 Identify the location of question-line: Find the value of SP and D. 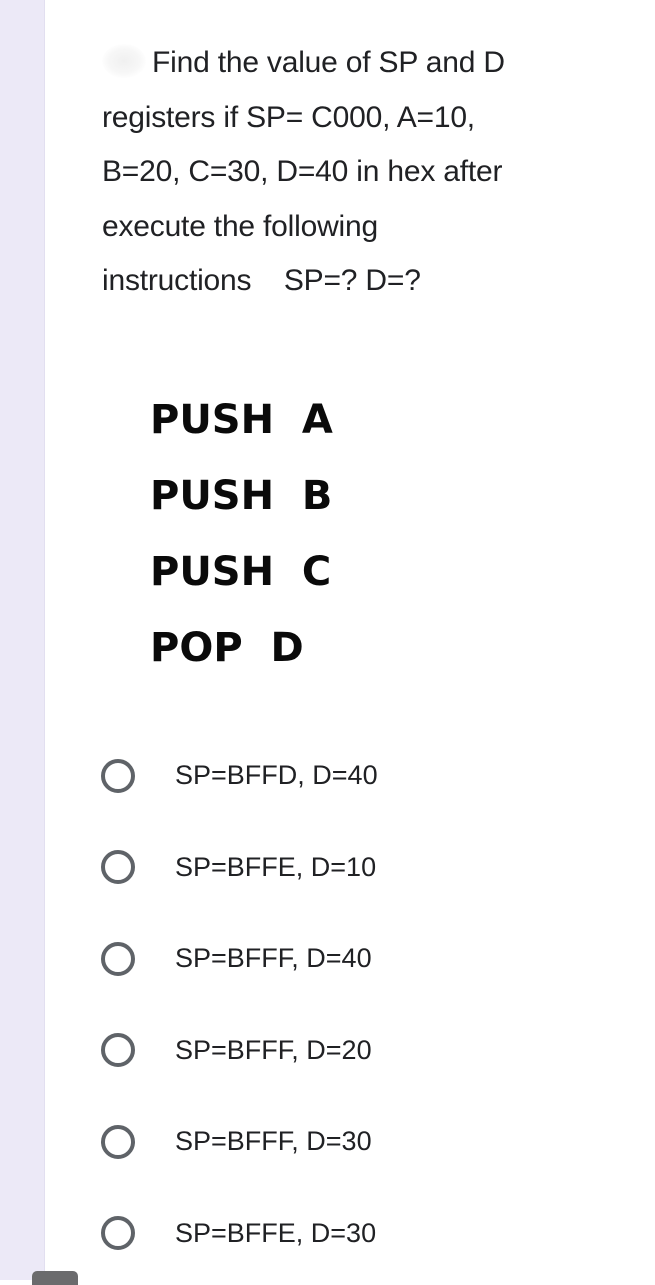
(328, 62).